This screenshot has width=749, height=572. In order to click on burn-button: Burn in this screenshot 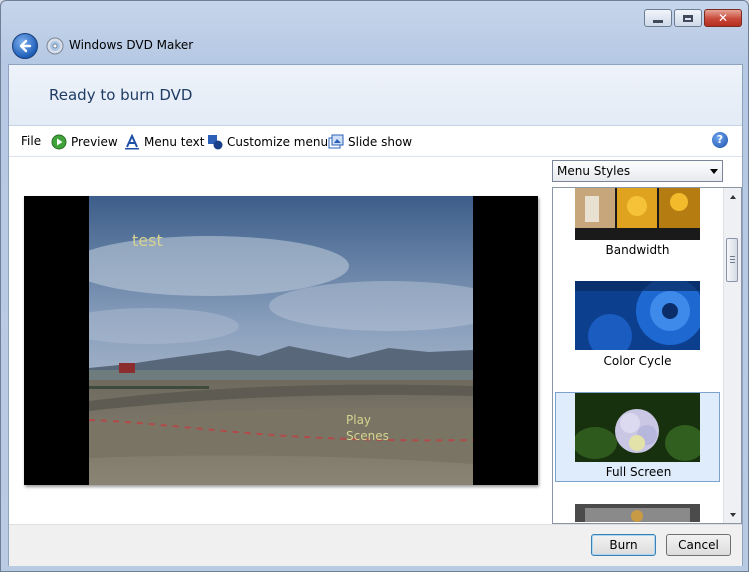, I will do `click(623, 545)`.